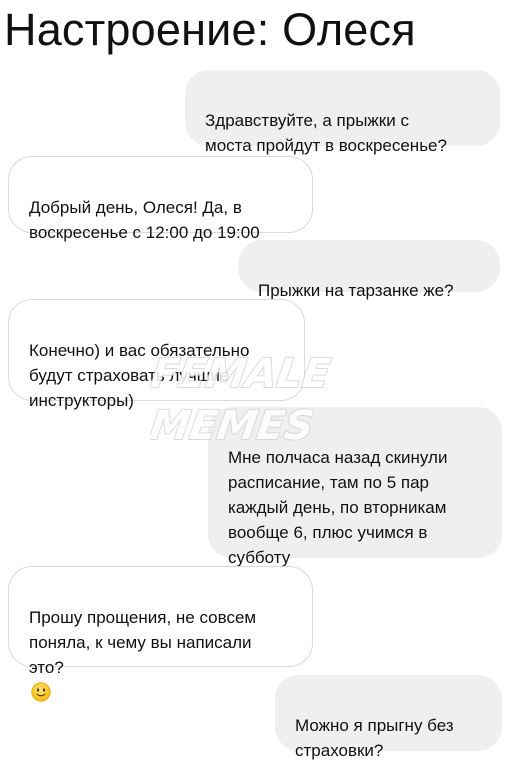  What do you see at coordinates (210, 29) in the screenshot?
I see `page-title: Настроение: Олеся` at bounding box center [210, 29].